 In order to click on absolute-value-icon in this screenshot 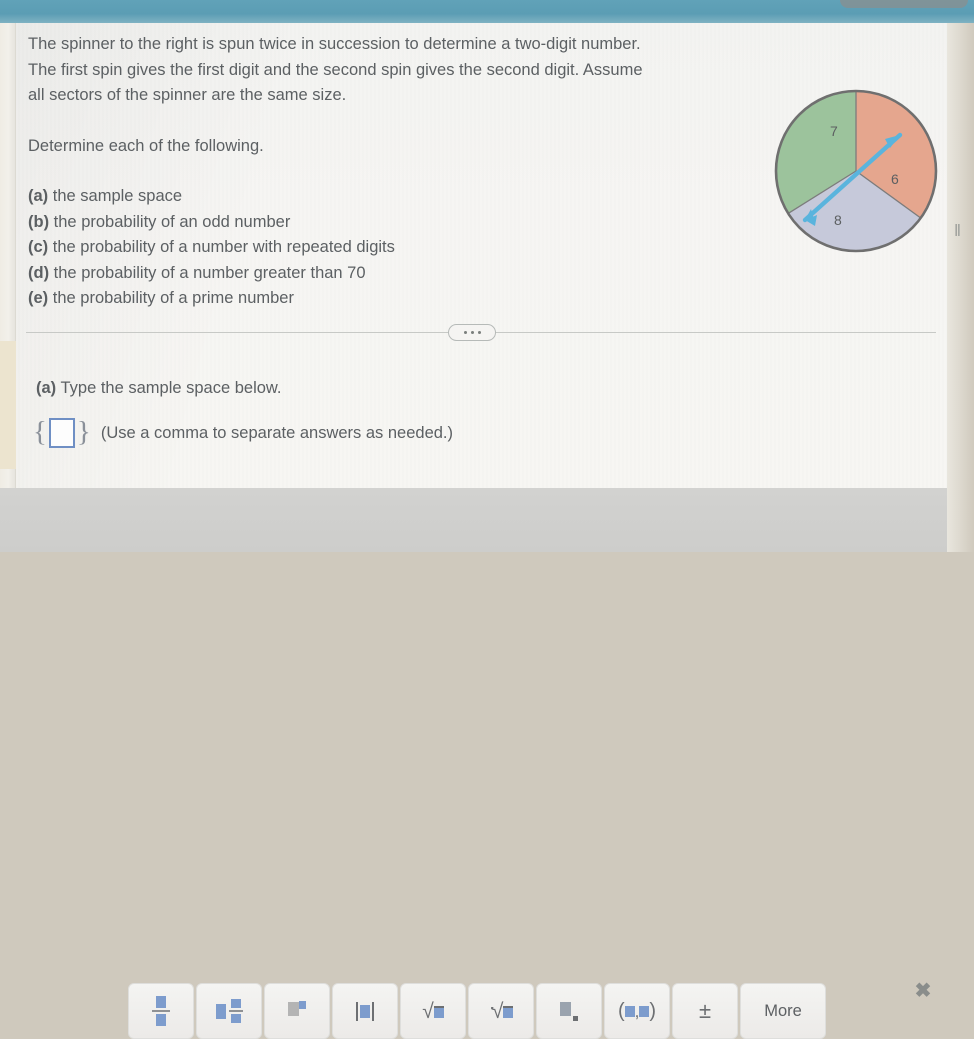, I will do `click(365, 1011)`.